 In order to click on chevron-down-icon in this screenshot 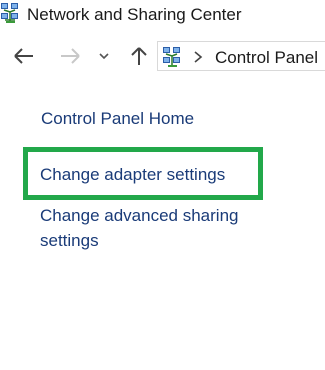, I will do `click(104, 56)`.